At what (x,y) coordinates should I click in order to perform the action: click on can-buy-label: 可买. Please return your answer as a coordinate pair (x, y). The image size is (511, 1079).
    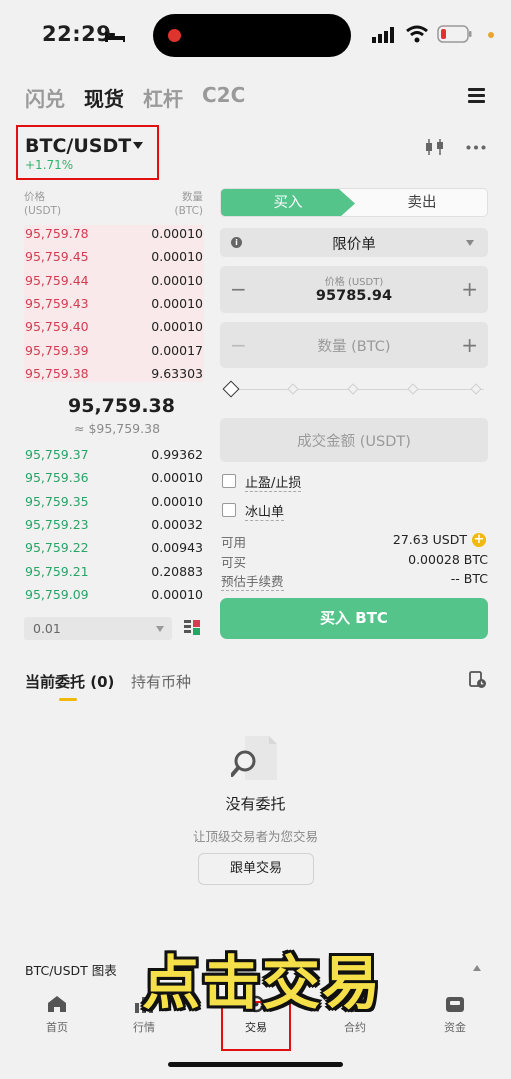
    Looking at the image, I should click on (234, 562).